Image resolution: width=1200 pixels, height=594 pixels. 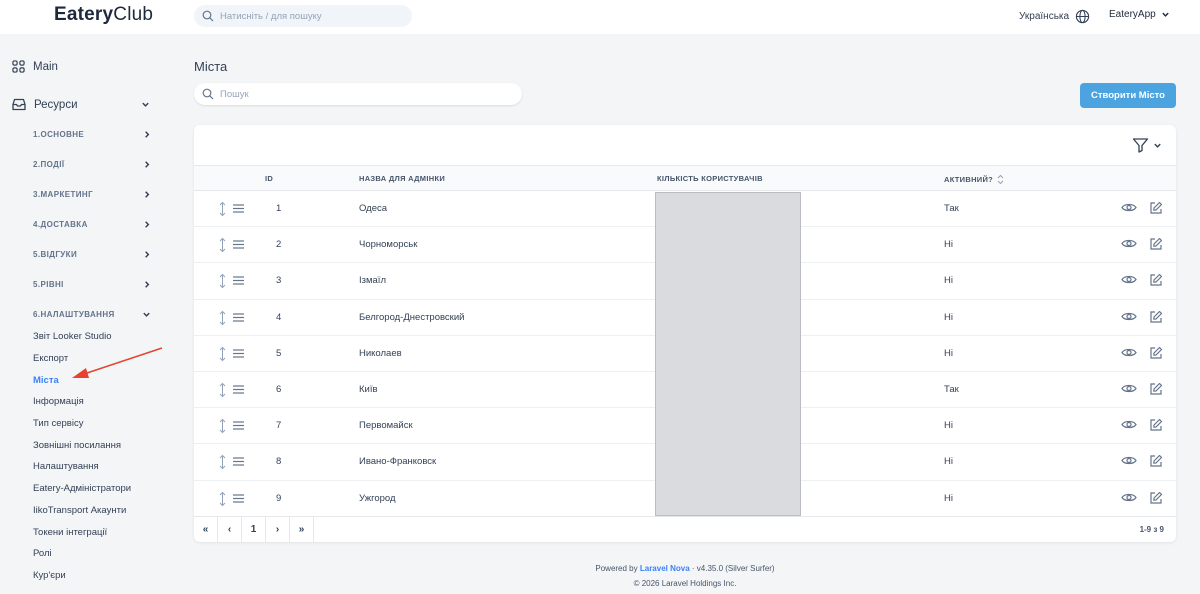 I want to click on cell-id: 9, so click(x=279, y=498).